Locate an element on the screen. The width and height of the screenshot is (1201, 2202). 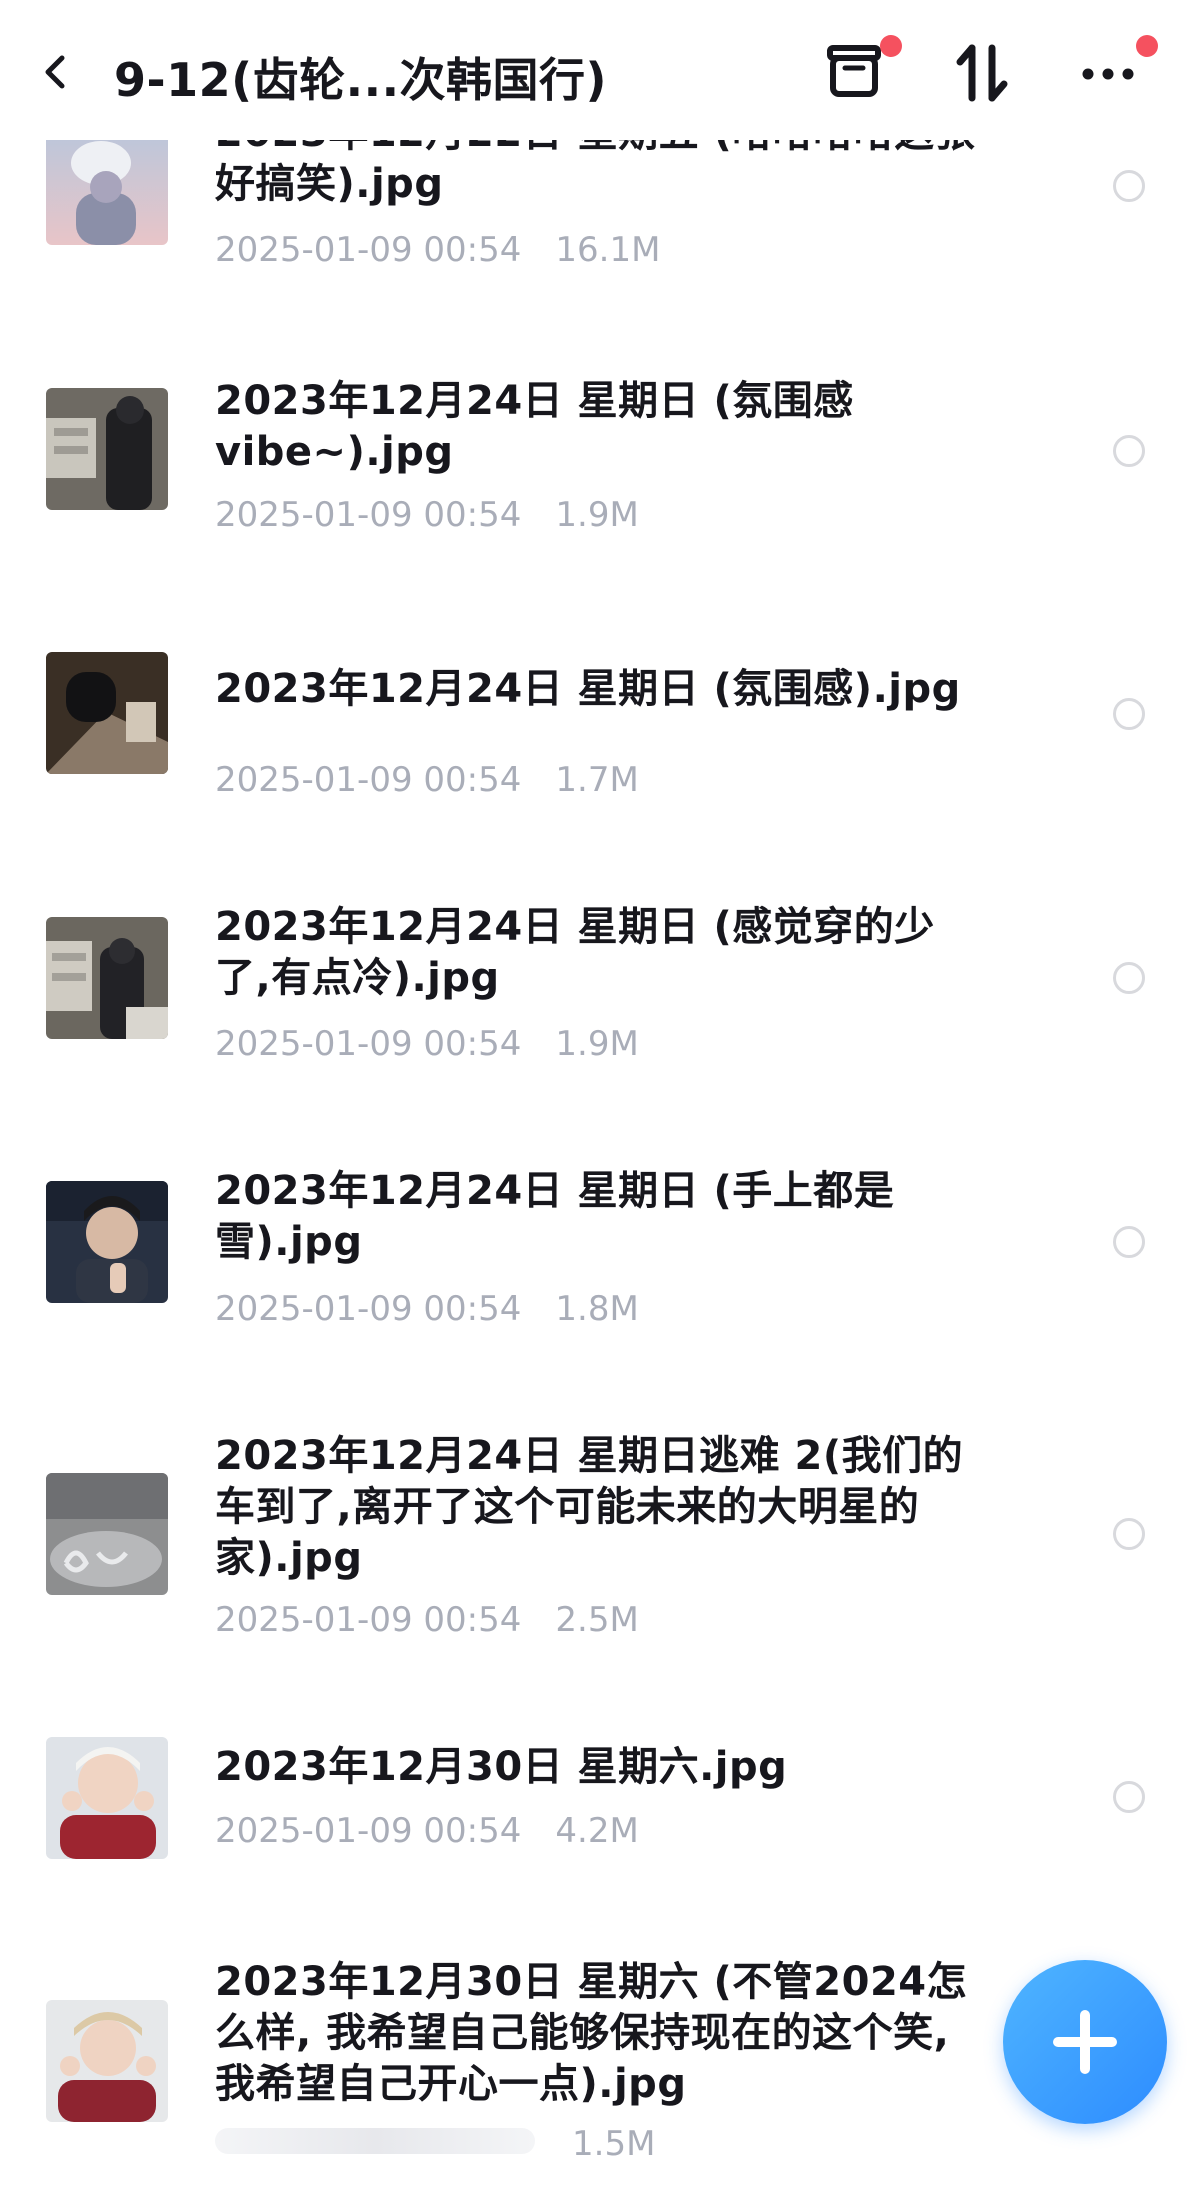
archive-icon is located at coordinates (854, 72).